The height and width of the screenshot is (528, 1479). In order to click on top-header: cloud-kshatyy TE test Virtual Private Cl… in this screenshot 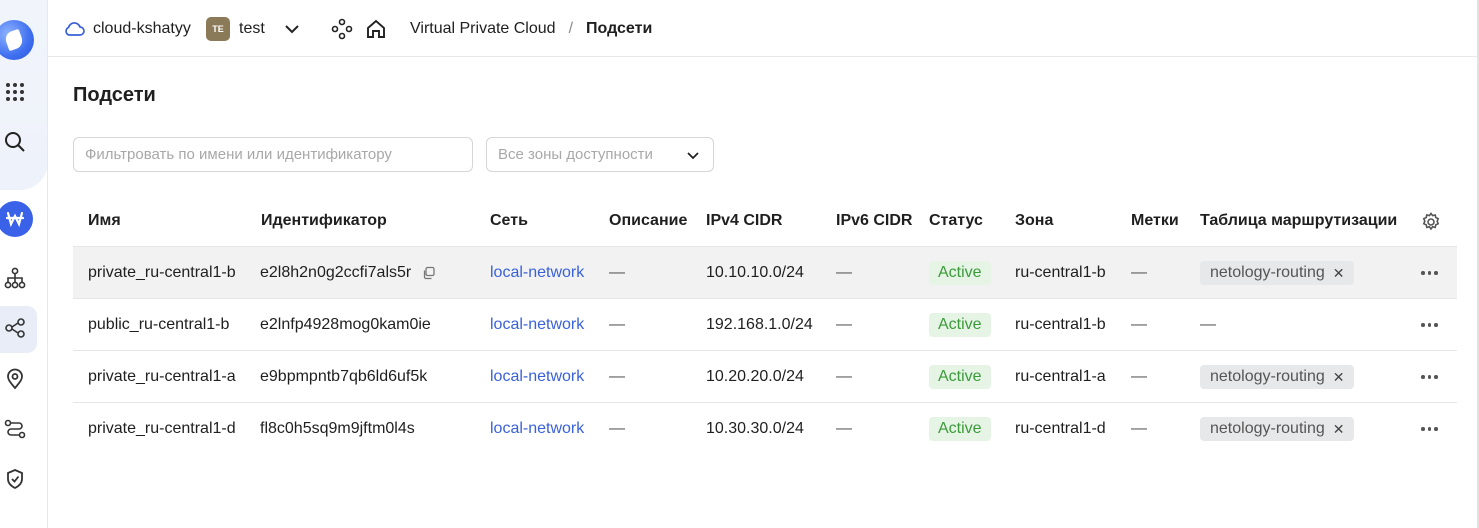, I will do `click(763, 28)`.